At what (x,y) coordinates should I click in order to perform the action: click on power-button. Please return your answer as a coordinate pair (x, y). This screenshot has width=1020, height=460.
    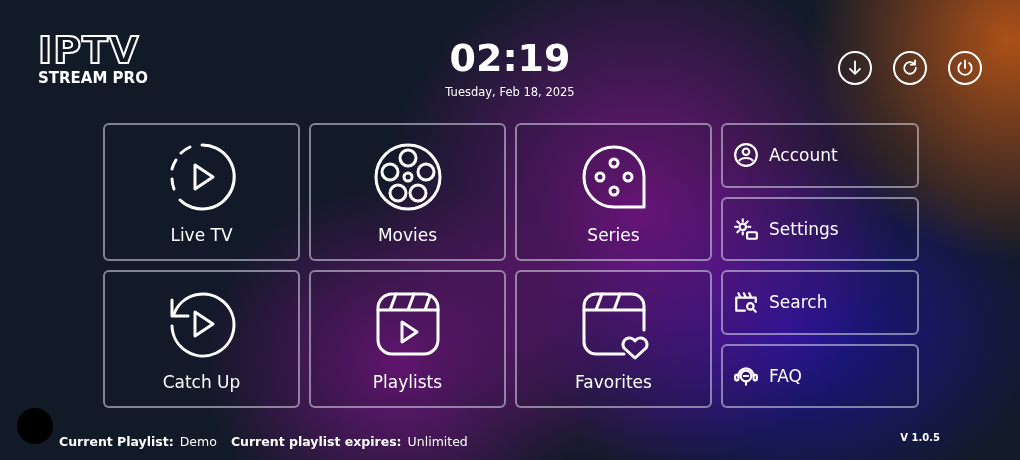
    Looking at the image, I should click on (965, 68).